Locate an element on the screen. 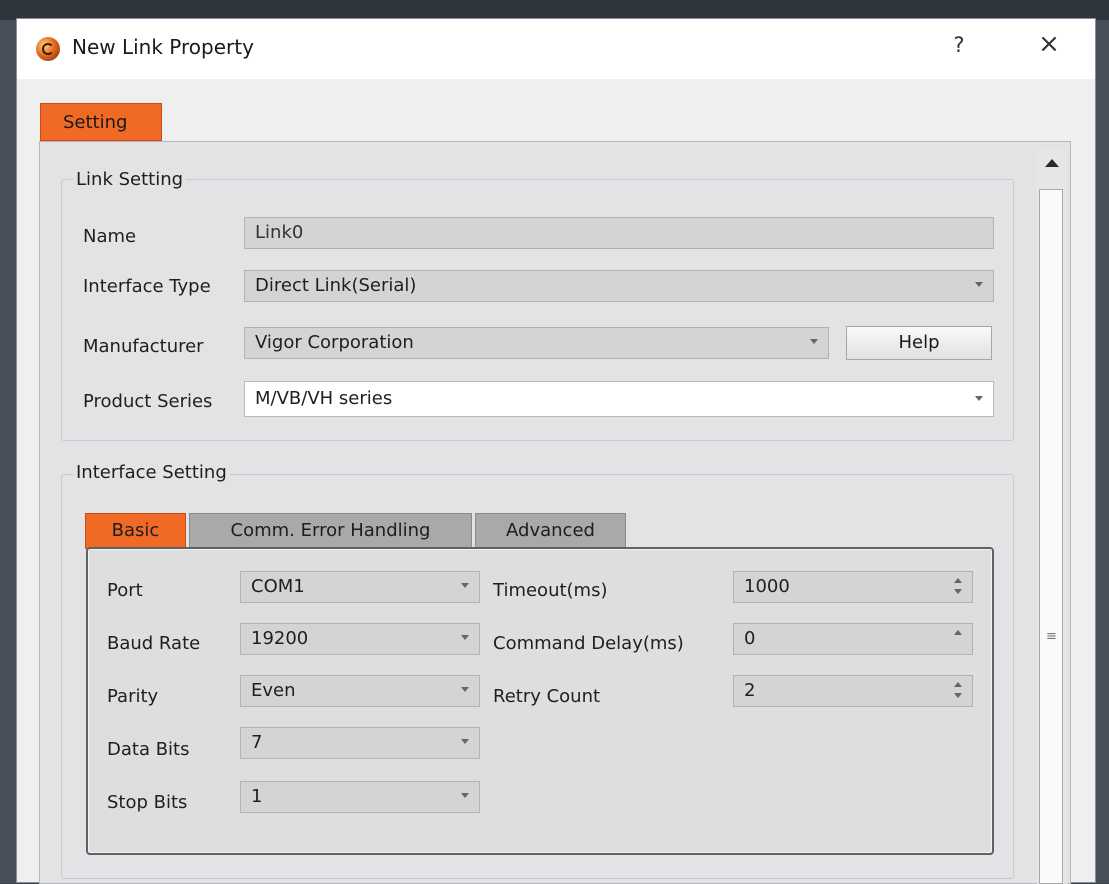 The width and height of the screenshot is (1109, 884). baud-rate-label: Baud Rate is located at coordinates (154, 643).